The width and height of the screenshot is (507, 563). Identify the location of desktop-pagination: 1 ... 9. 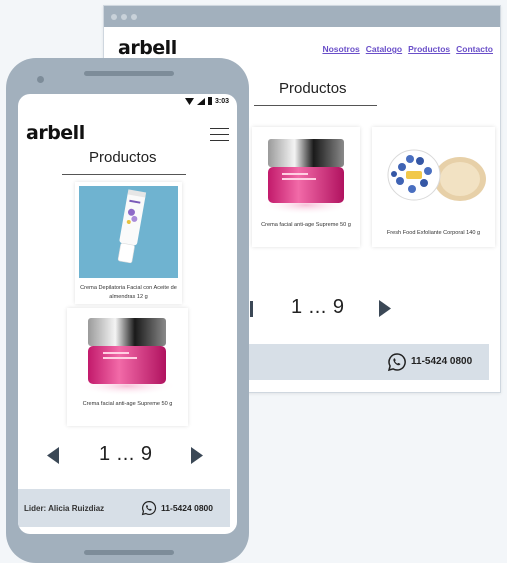
(323, 308).